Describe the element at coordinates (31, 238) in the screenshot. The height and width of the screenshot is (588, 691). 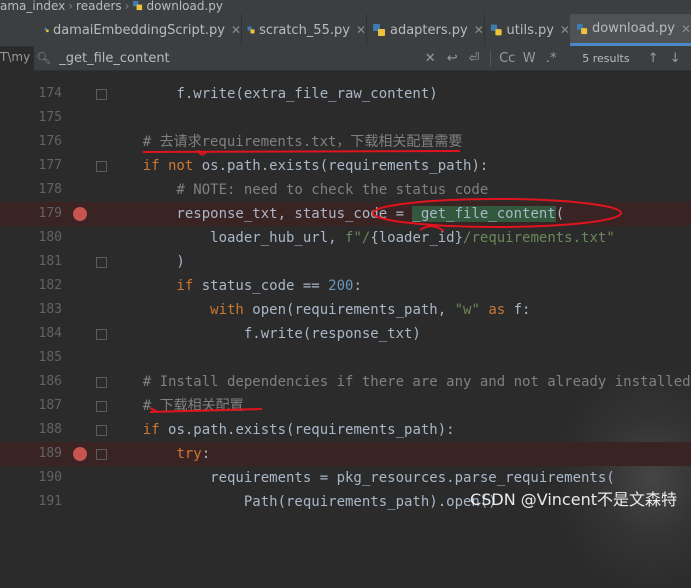
I see `line-number: 180` at that location.